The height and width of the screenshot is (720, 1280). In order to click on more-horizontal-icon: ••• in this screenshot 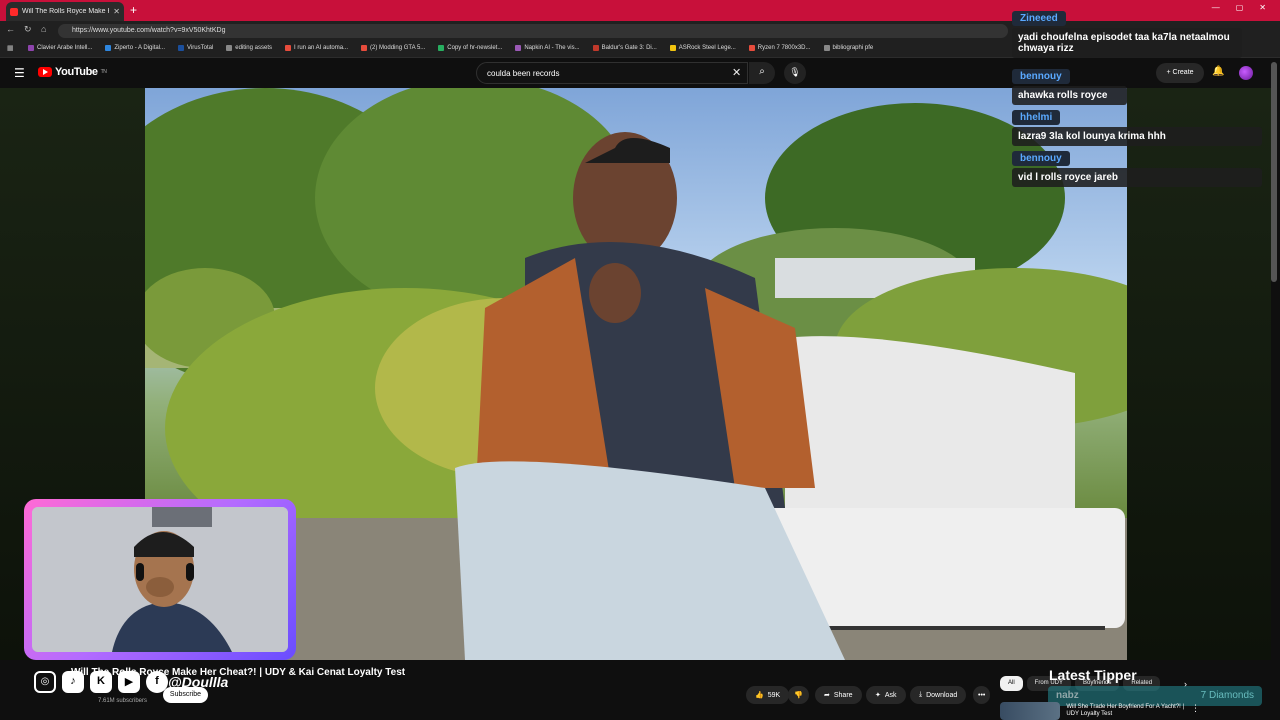, I will do `click(982, 695)`.